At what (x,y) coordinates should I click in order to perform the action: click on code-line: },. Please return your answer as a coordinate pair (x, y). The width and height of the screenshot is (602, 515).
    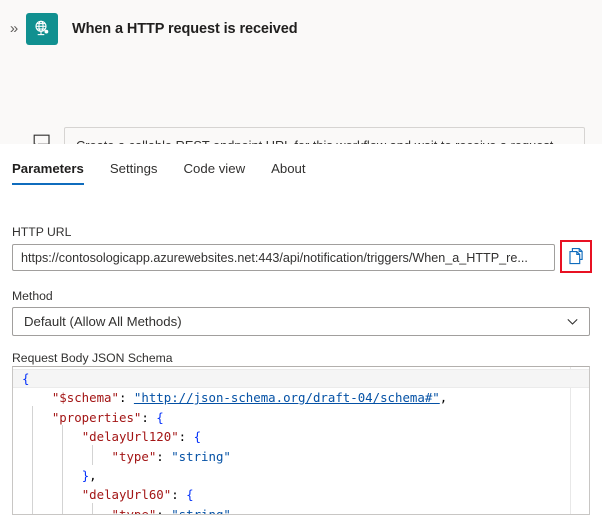
    Looking at the image, I should click on (89, 475).